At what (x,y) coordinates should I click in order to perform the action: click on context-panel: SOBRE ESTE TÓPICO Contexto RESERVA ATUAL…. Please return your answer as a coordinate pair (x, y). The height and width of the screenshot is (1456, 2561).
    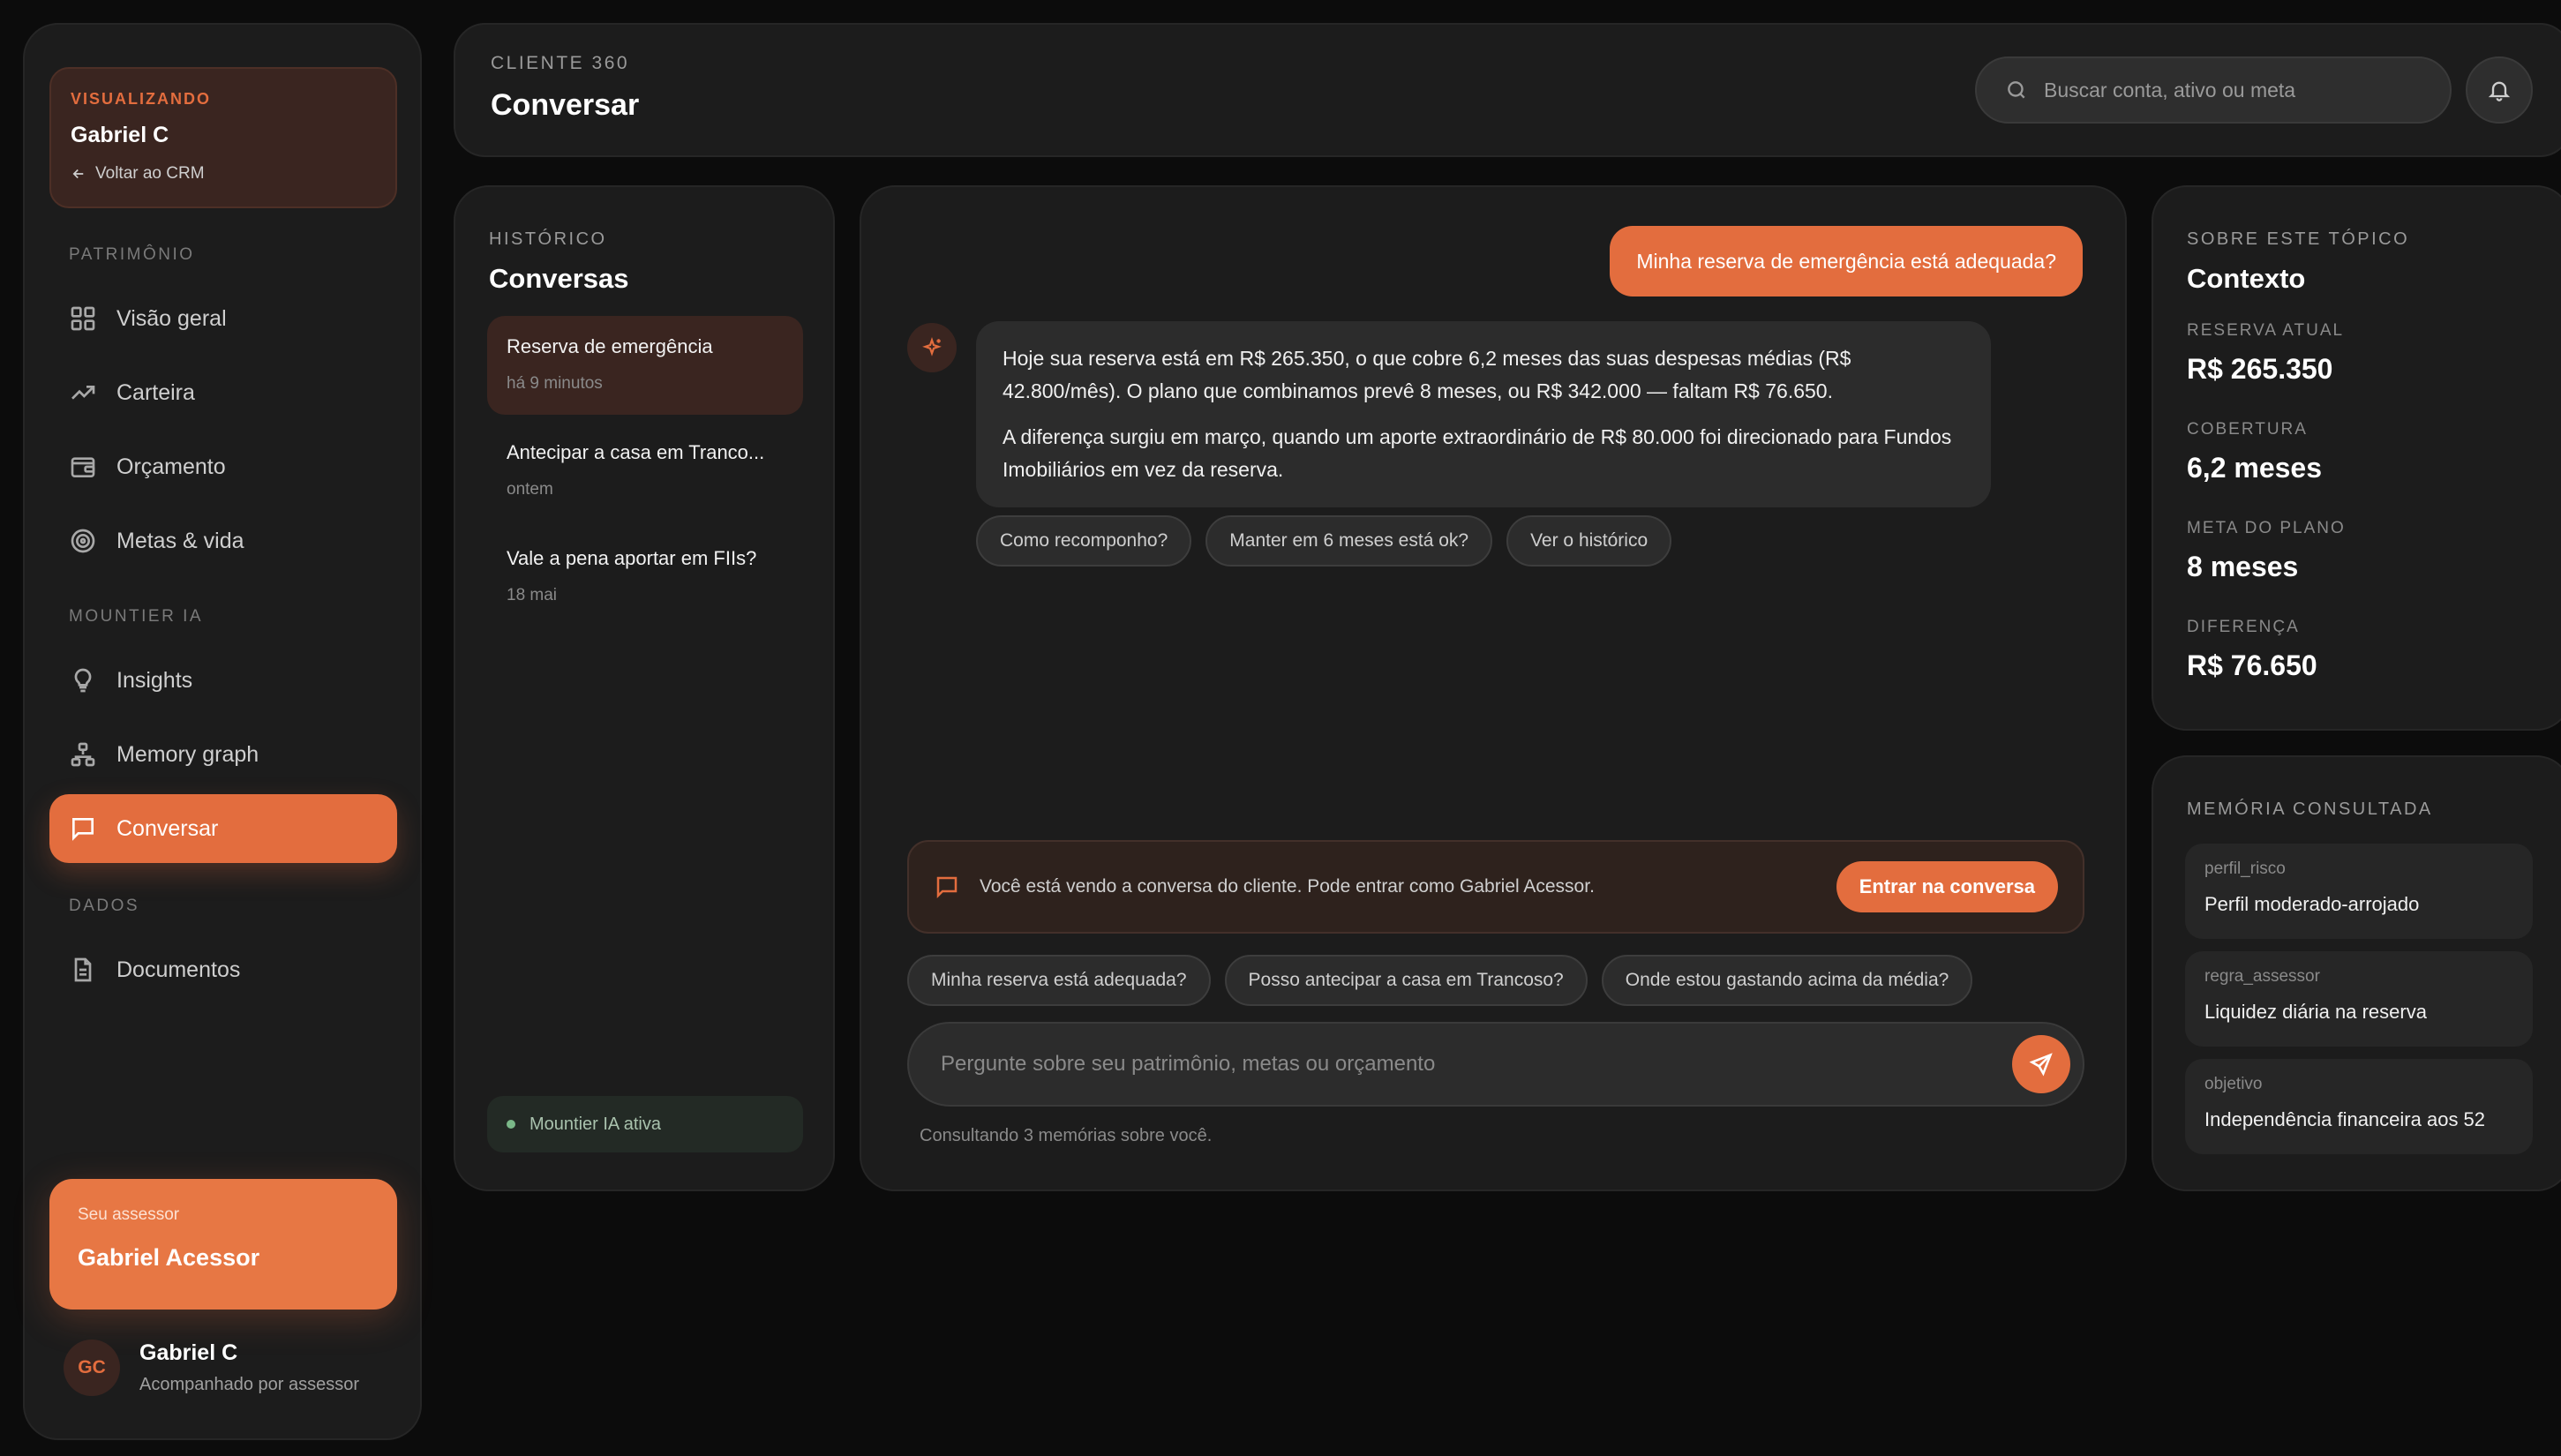
    Looking at the image, I should click on (2356, 458).